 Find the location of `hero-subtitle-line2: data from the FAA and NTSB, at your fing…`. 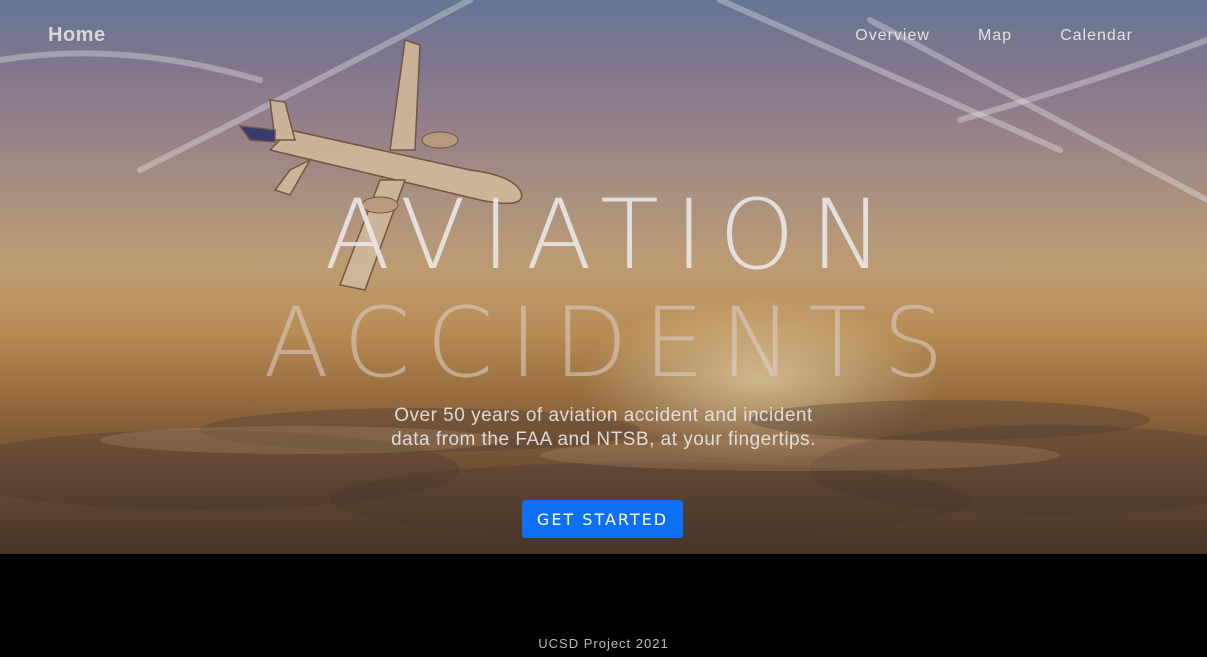

hero-subtitle-line2: data from the FAA and NTSB, at your fing… is located at coordinates (603, 439).